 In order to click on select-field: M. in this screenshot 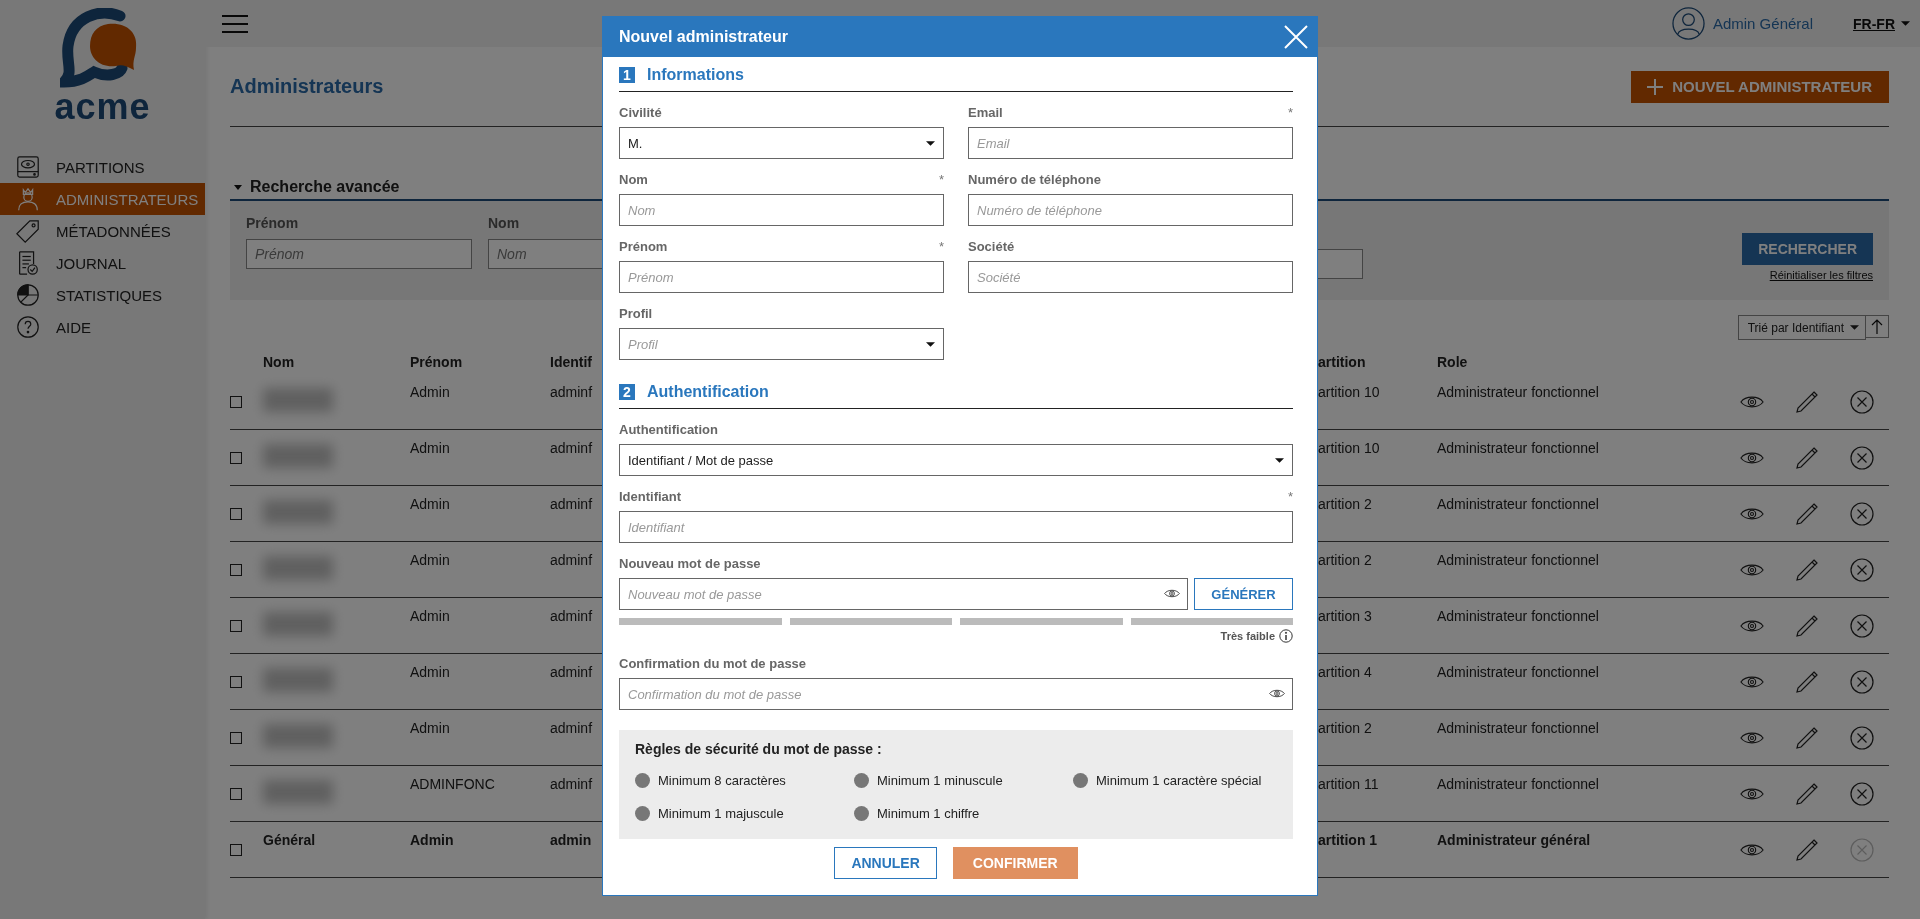, I will do `click(781, 143)`.